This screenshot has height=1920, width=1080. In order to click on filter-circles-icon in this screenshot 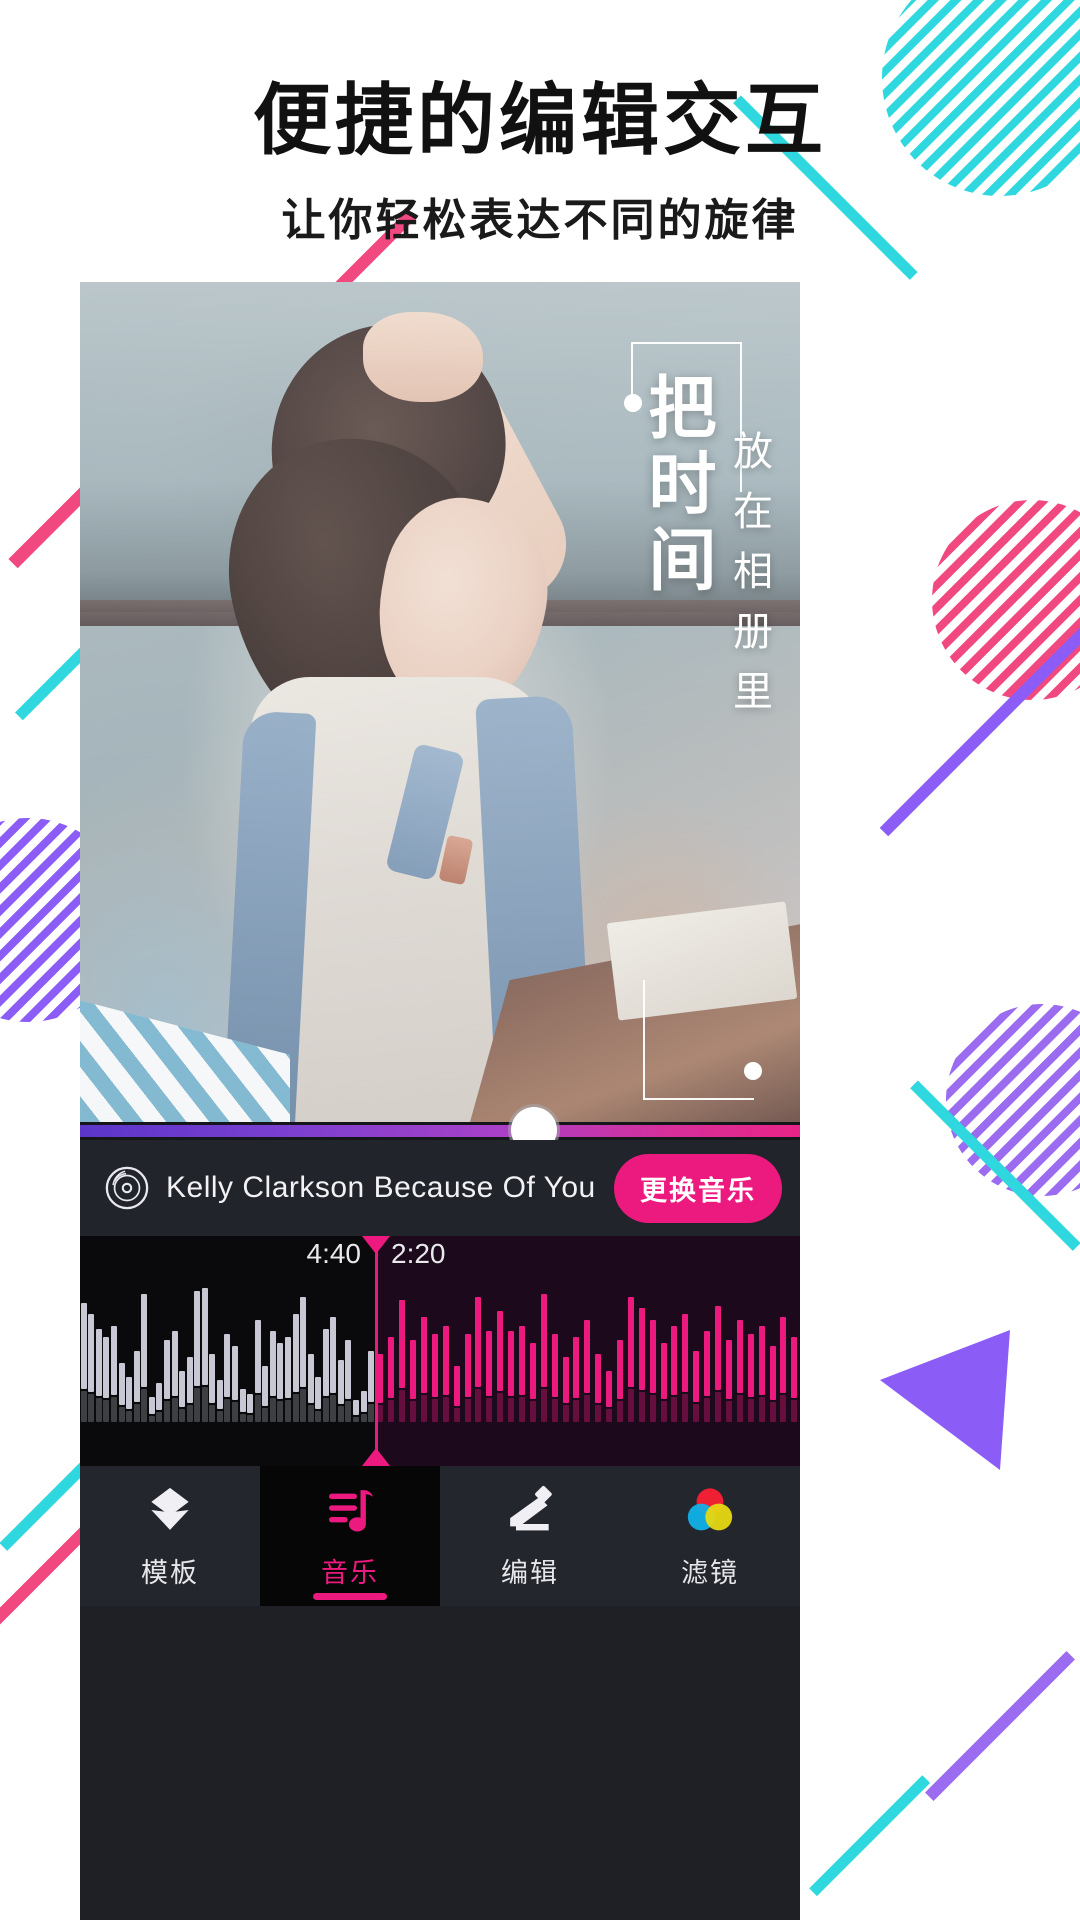, I will do `click(710, 1509)`.